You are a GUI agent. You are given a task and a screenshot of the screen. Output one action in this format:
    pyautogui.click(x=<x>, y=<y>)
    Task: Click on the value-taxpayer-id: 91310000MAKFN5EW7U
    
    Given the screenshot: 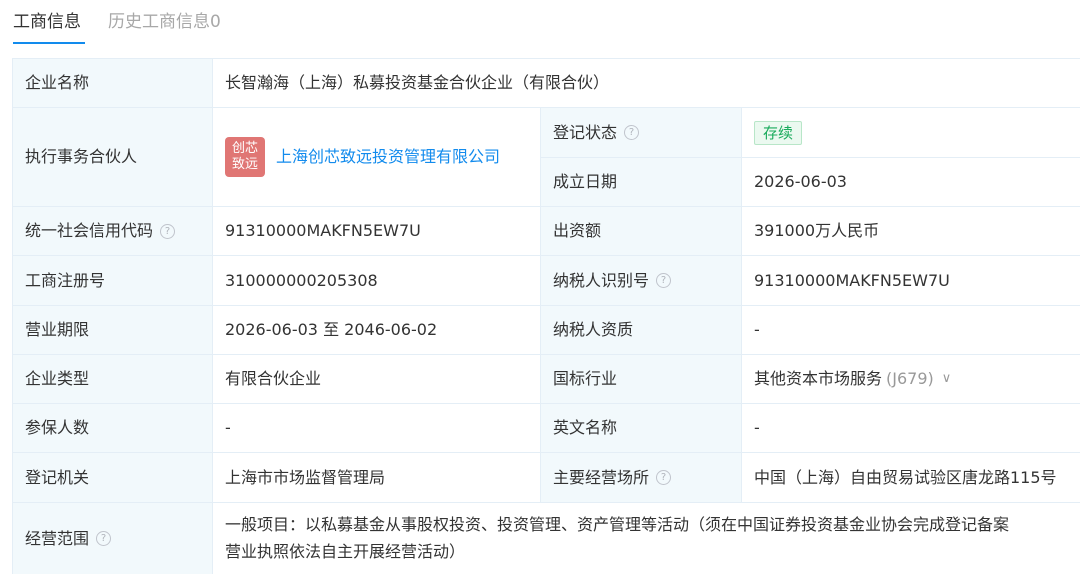 What is the action you would take?
    pyautogui.click(x=911, y=281)
    